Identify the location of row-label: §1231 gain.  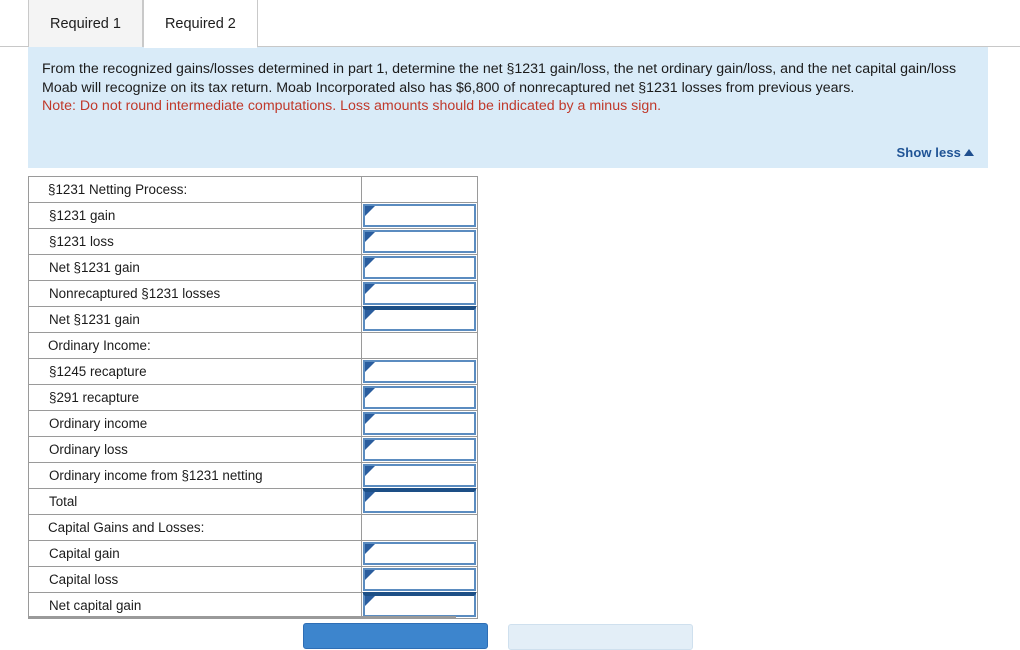
(195, 215).